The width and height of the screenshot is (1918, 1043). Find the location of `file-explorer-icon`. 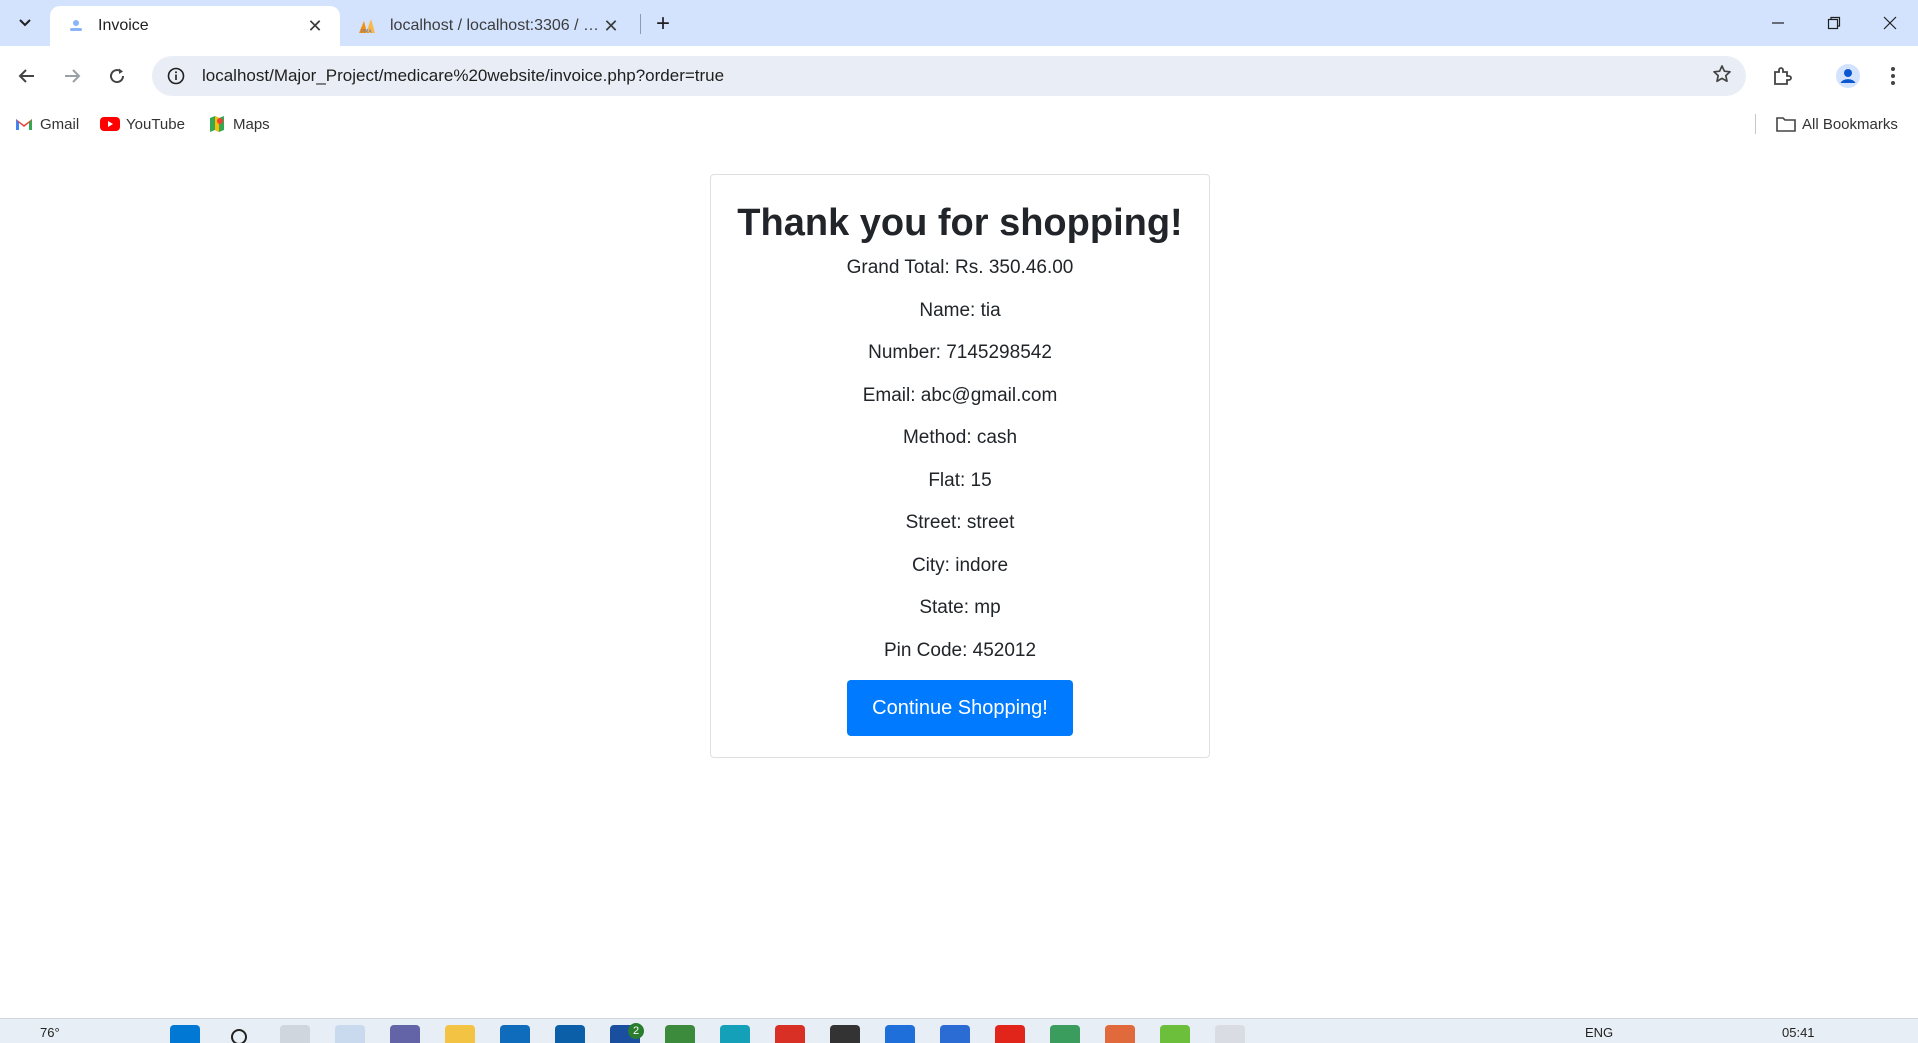

file-explorer-icon is located at coordinates (460, 1034).